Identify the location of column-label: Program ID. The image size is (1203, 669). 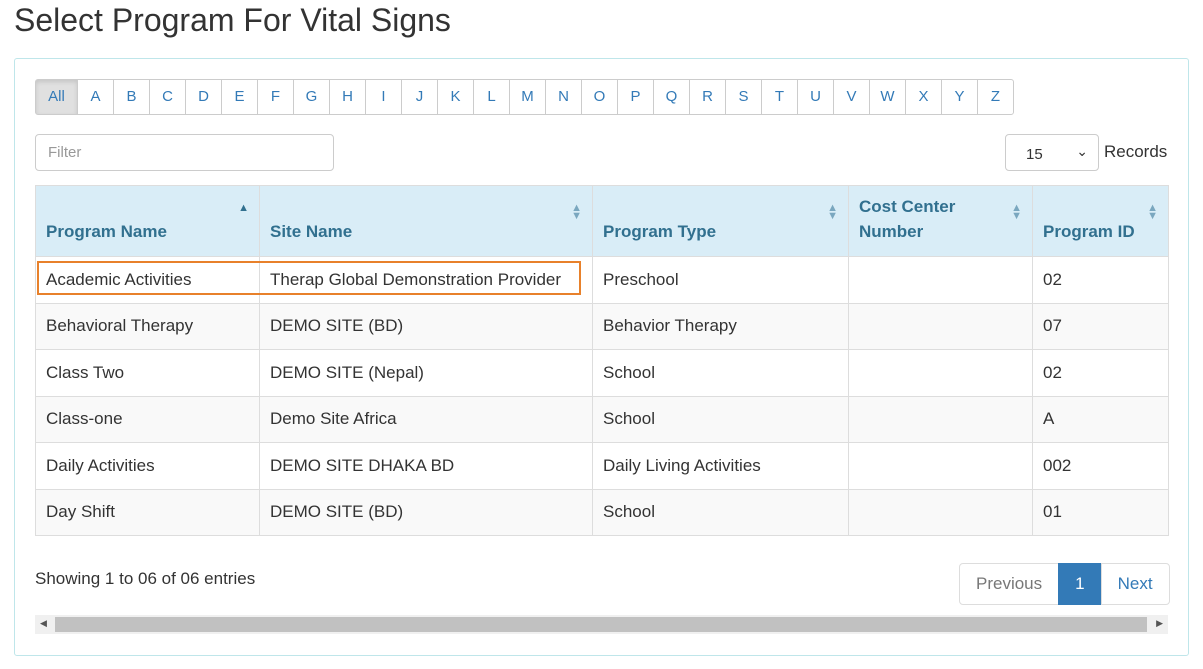
(1089, 231).